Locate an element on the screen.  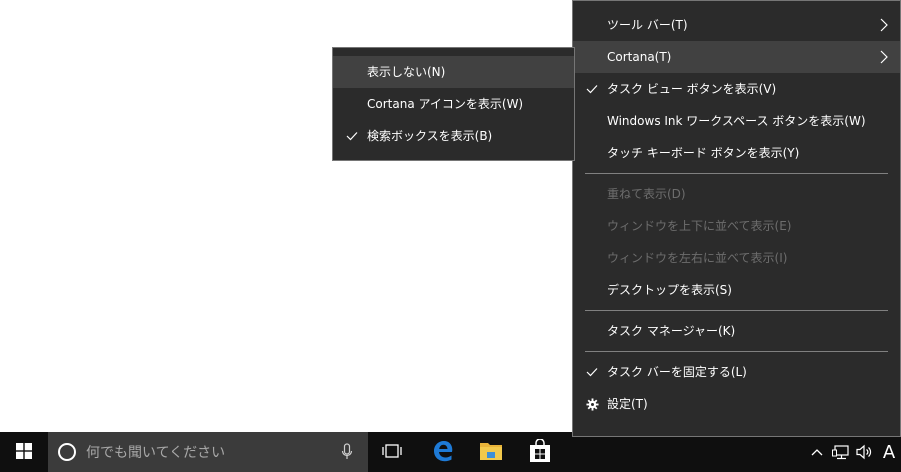
file-explorer-taskbar-button is located at coordinates (491, 452).